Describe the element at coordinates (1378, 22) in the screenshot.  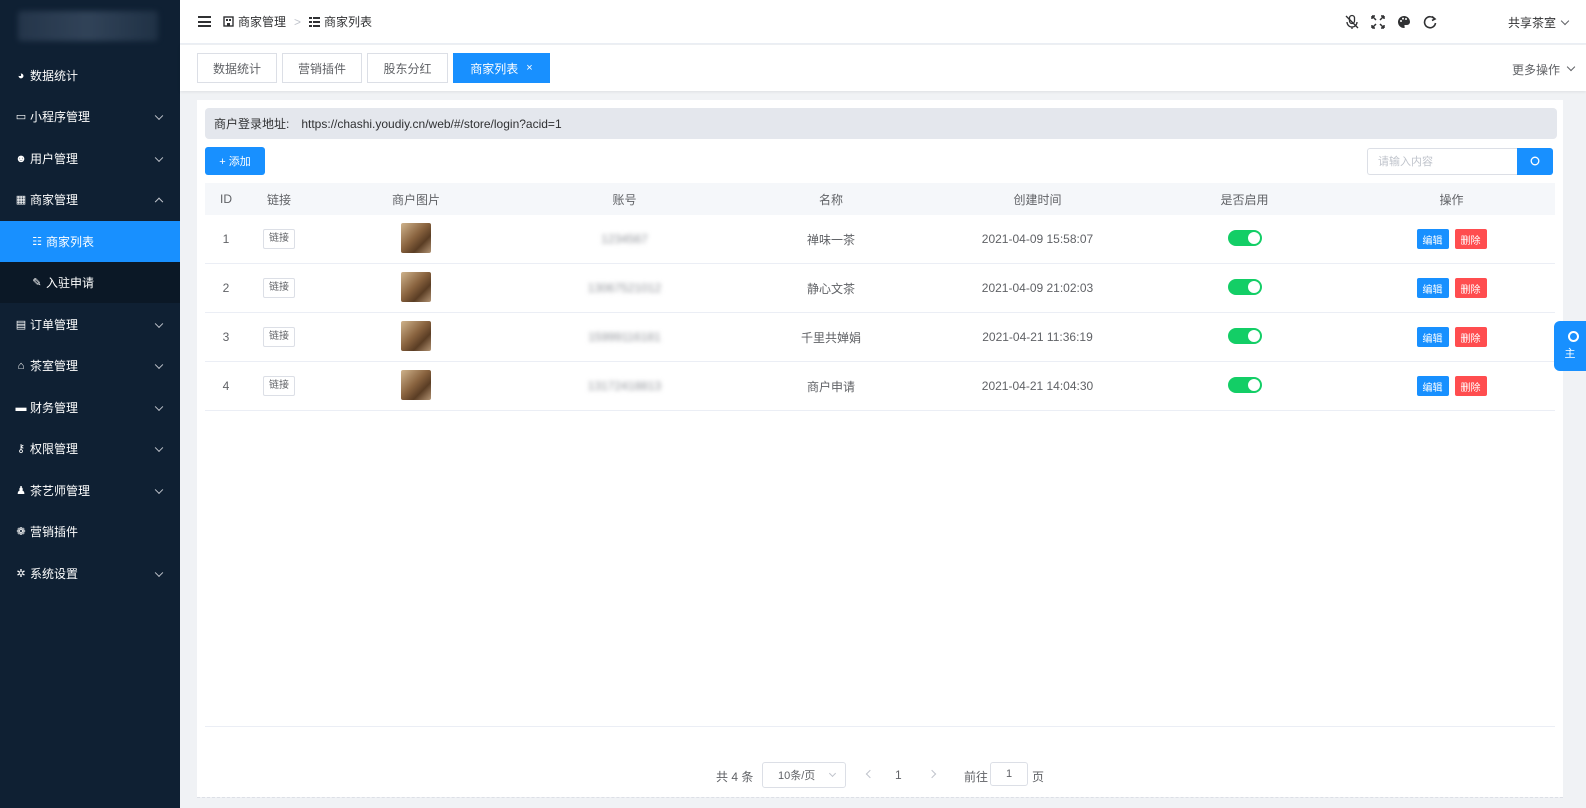
I see `fullscreen-icon` at that location.